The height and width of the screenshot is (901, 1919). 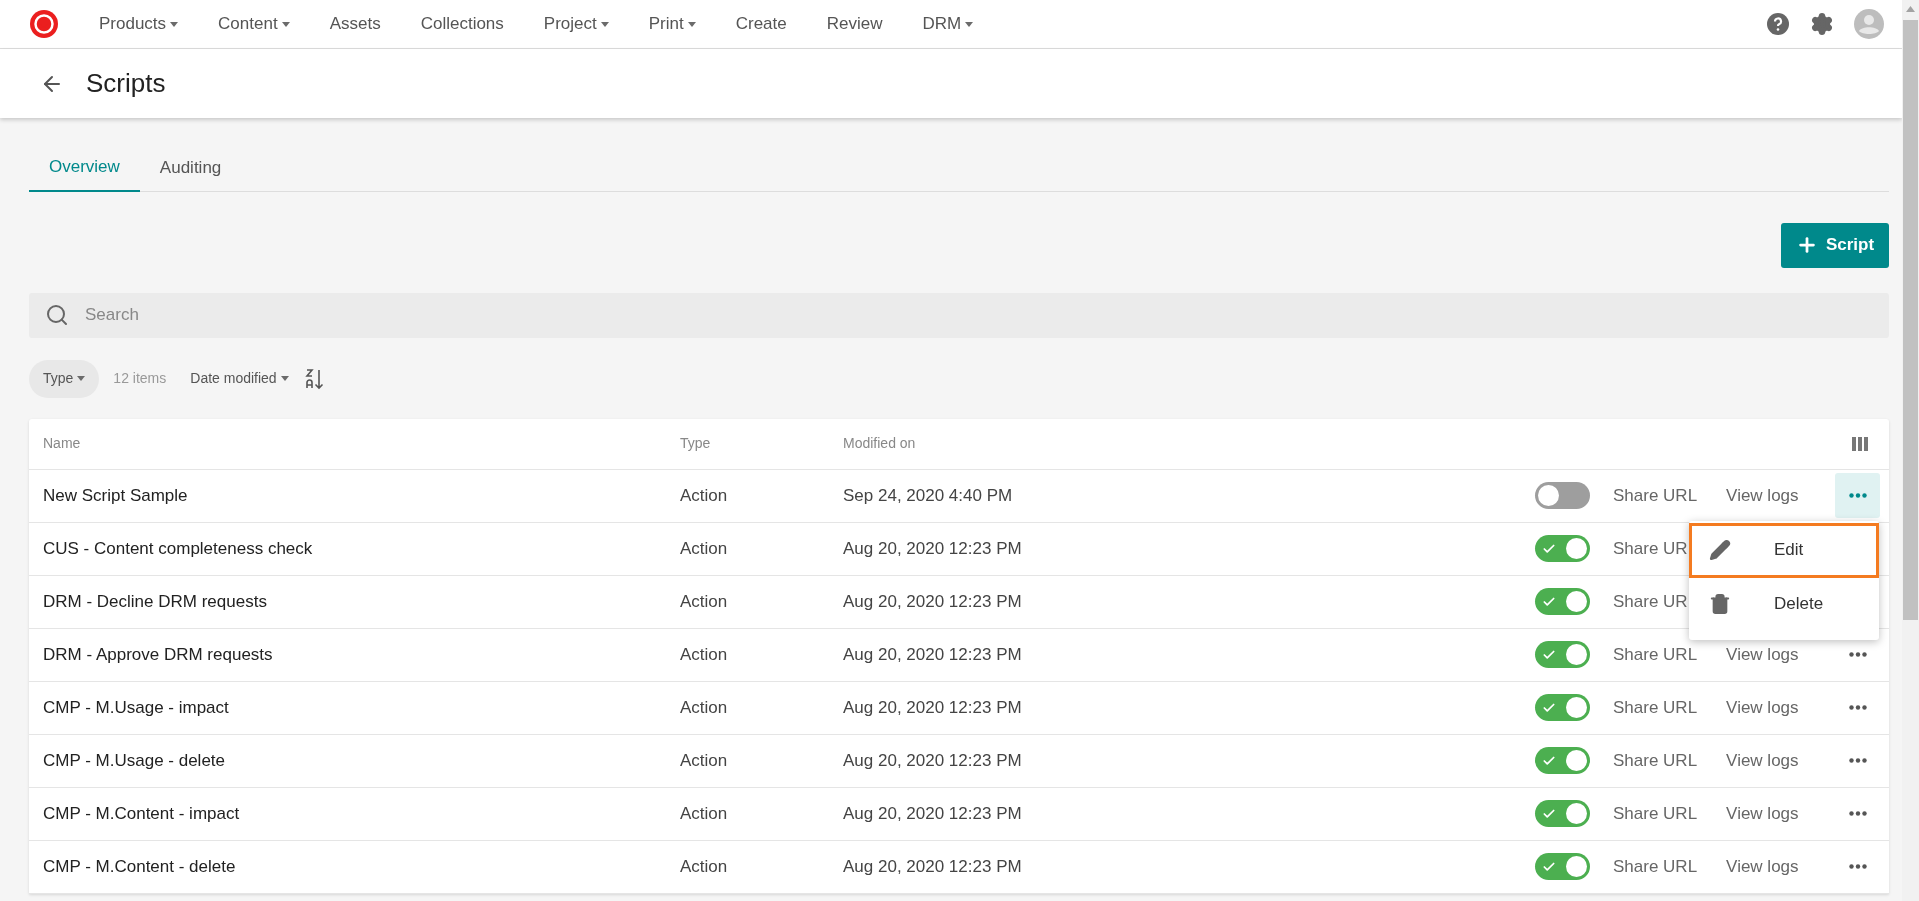 What do you see at coordinates (928, 495) in the screenshot?
I see `table-cell-text: Sep 24, 2020 4:40 PM` at bounding box center [928, 495].